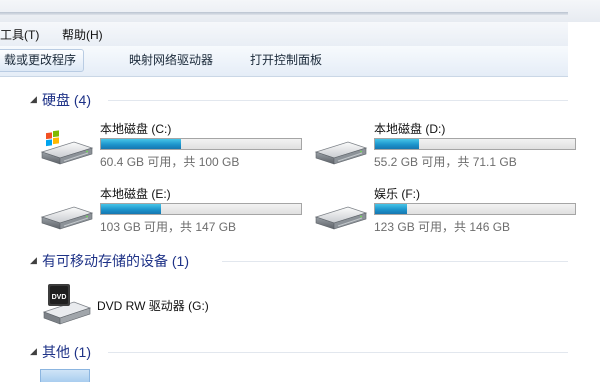 The image size is (600, 382). What do you see at coordinates (82, 34) in the screenshot?
I see `menu-help: 帮助(H)` at bounding box center [82, 34].